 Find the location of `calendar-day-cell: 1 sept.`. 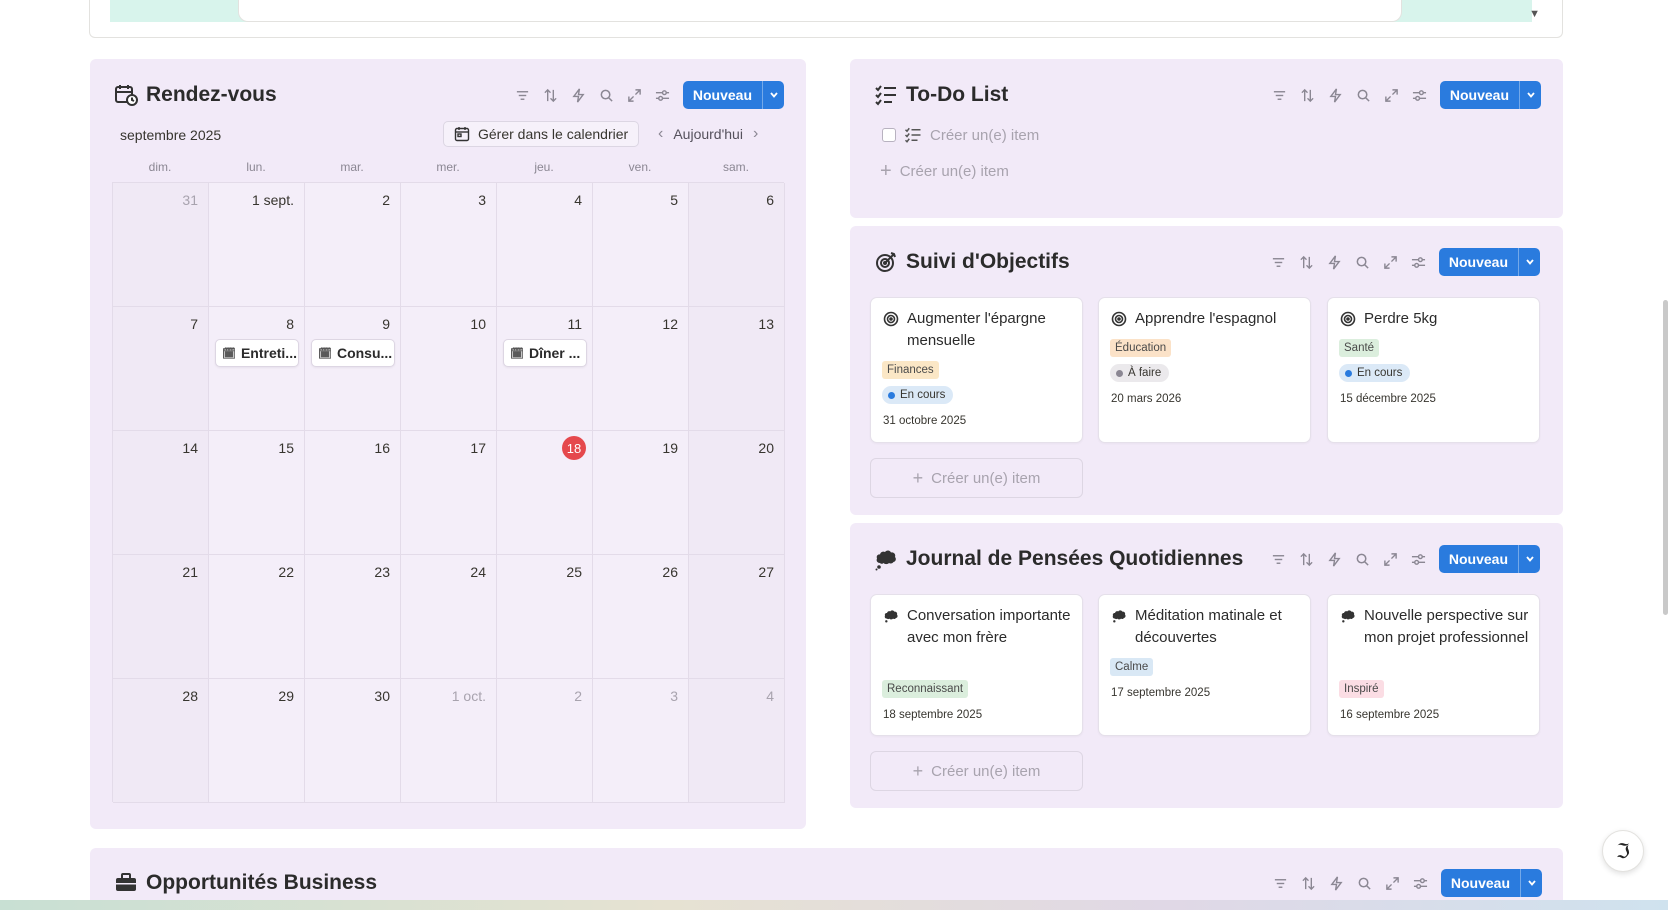

calendar-day-cell: 1 sept. is located at coordinates (257, 245).